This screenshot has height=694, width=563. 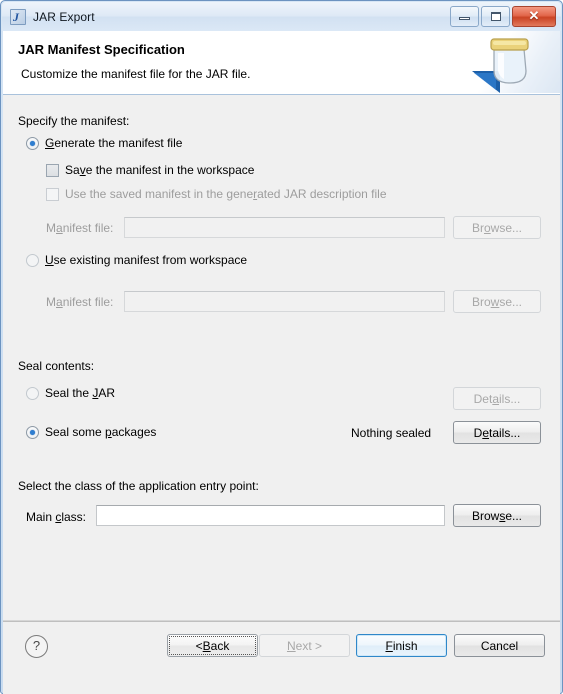 What do you see at coordinates (18, 16) in the screenshot?
I see `jar-export-icon: J` at bounding box center [18, 16].